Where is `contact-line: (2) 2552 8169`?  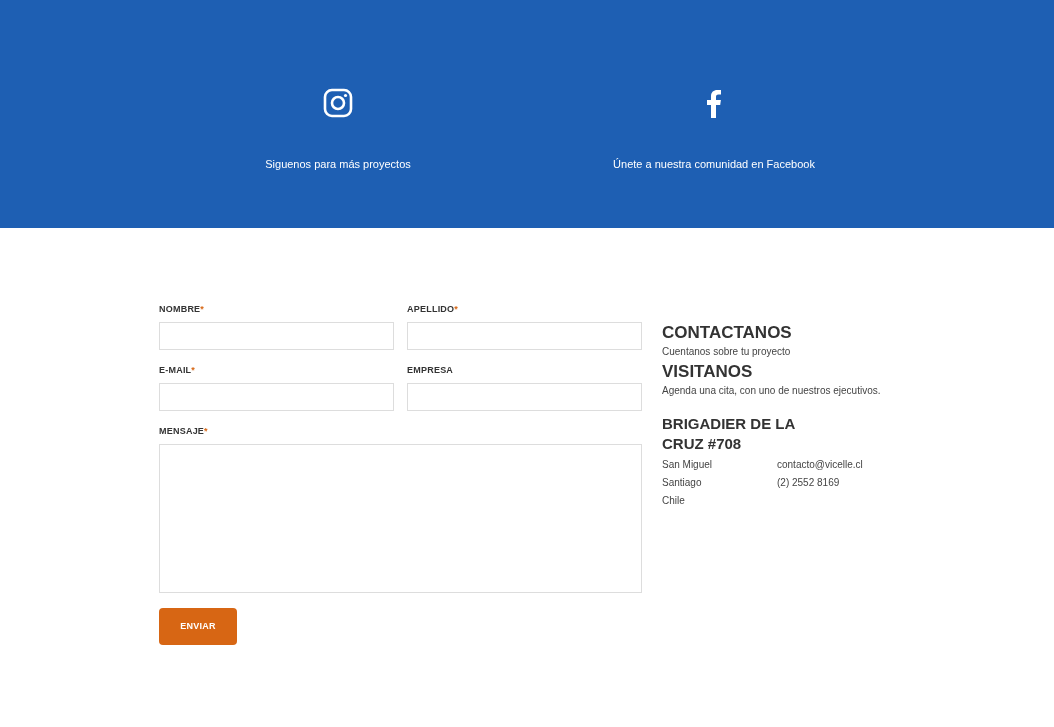
contact-line: (2) 2552 8169 is located at coordinates (809, 483).